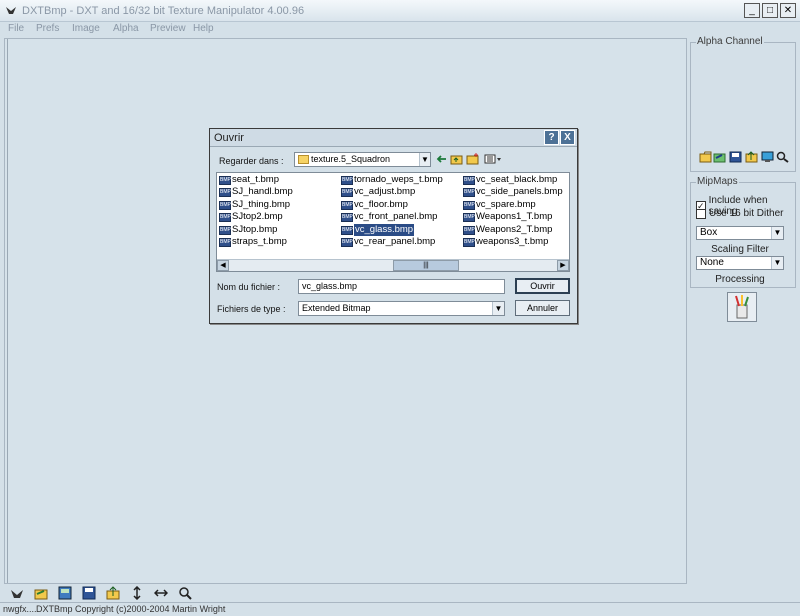  What do you see at coordinates (17, 593) in the screenshot?
I see `app-logo-icon` at bounding box center [17, 593].